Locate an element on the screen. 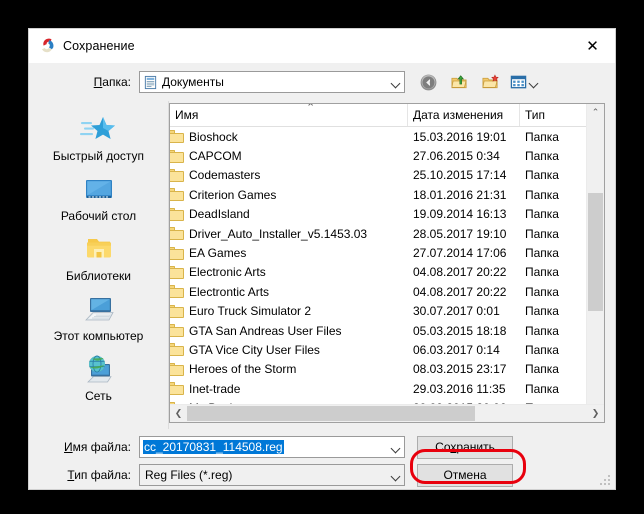  views-chevron-down-icon is located at coordinates (534, 82).